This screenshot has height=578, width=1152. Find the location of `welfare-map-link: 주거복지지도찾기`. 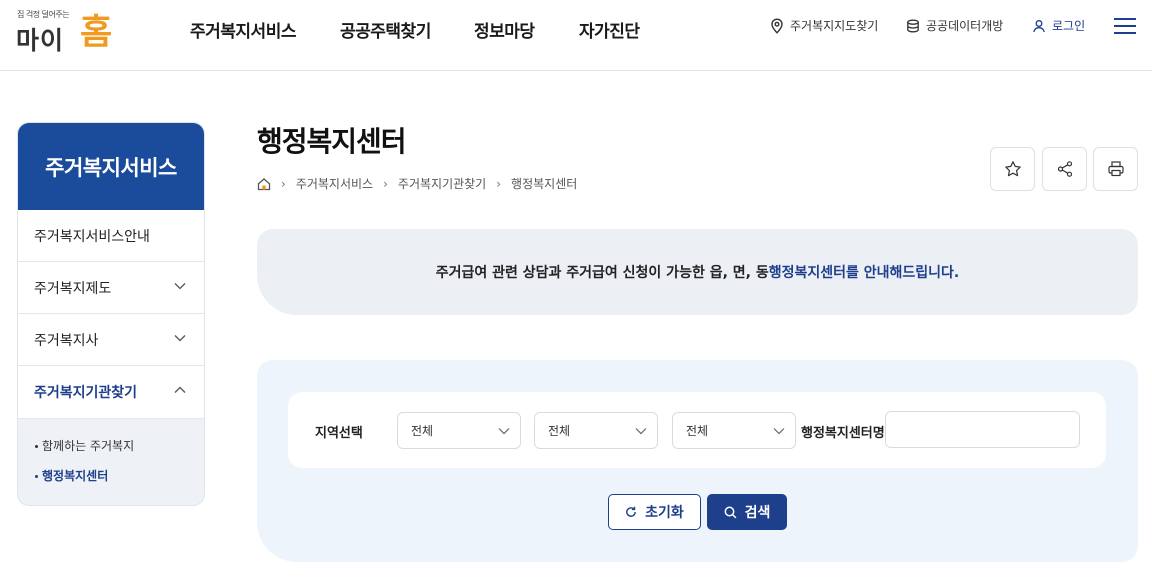

welfare-map-link: 주거복지지도찾기 is located at coordinates (824, 25).